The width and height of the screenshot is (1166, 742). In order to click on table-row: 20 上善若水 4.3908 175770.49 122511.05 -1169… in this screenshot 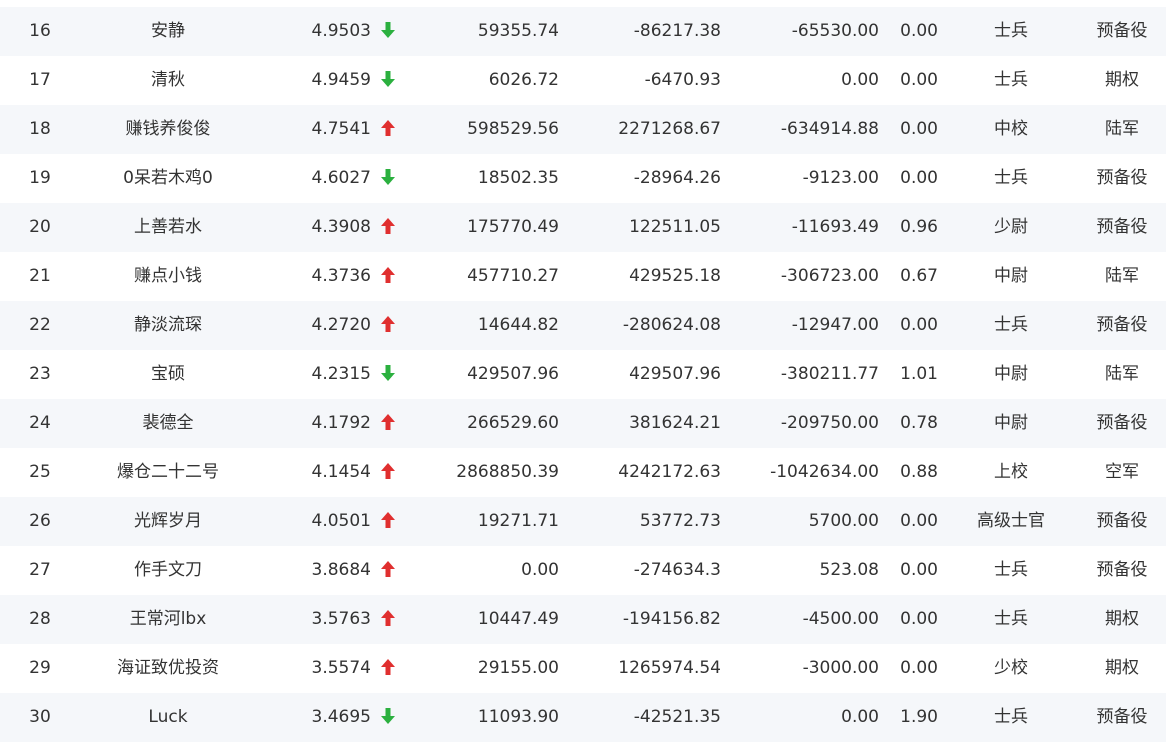, I will do `click(583, 227)`.